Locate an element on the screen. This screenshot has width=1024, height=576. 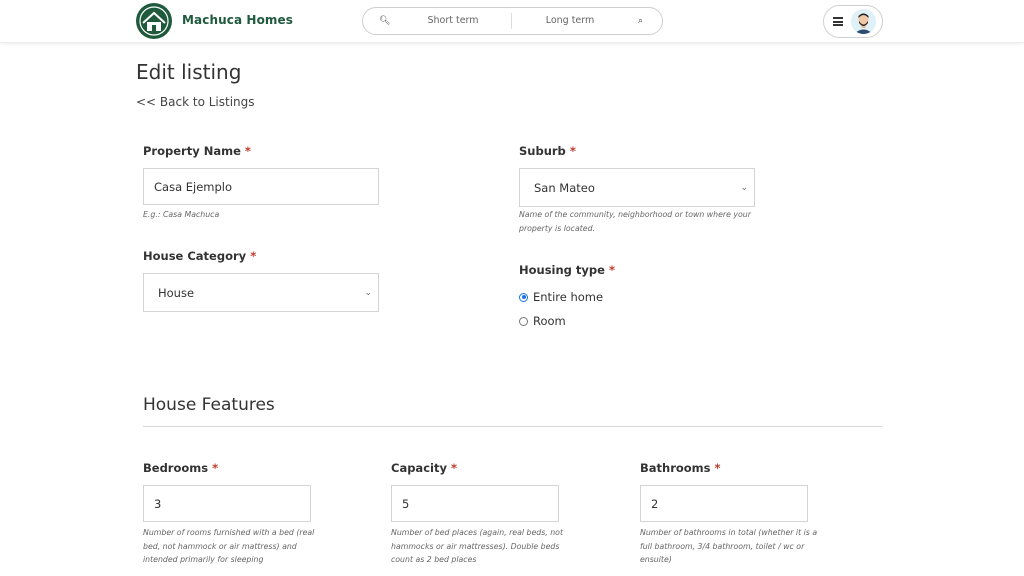
capacity-help-line-3: count as 2 bed places is located at coordinates (434, 559).